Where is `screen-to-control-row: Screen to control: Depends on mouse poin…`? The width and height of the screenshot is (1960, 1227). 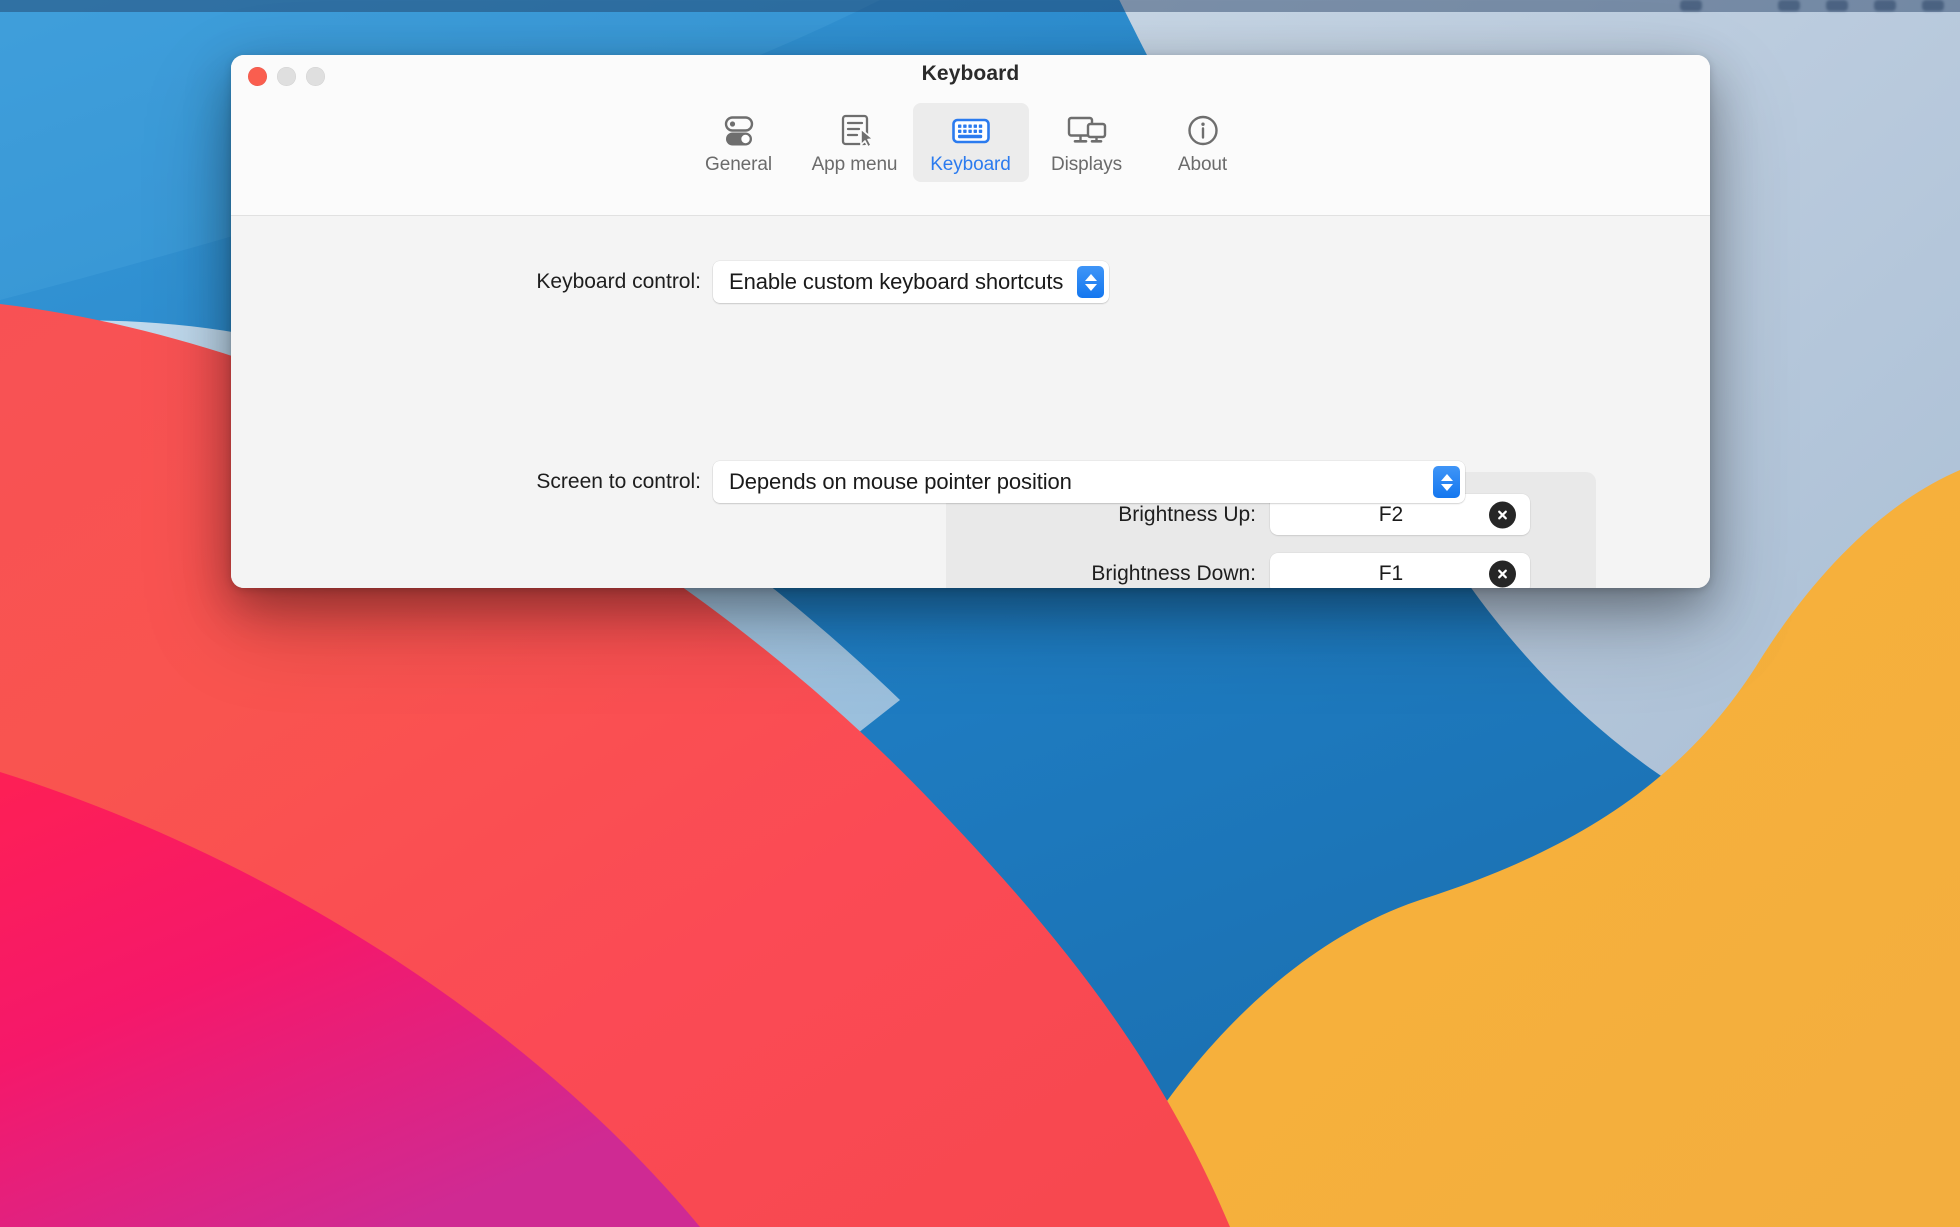 screen-to-control-row: Screen to control: Depends on mouse poin… is located at coordinates (970, 482).